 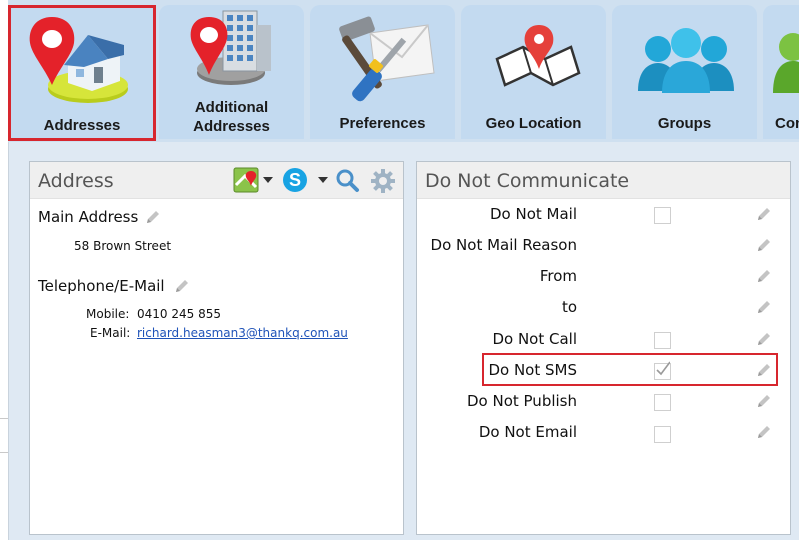 What do you see at coordinates (231, 117) in the screenshot?
I see `tab-label-multiline: Additional Addresses` at bounding box center [231, 117].